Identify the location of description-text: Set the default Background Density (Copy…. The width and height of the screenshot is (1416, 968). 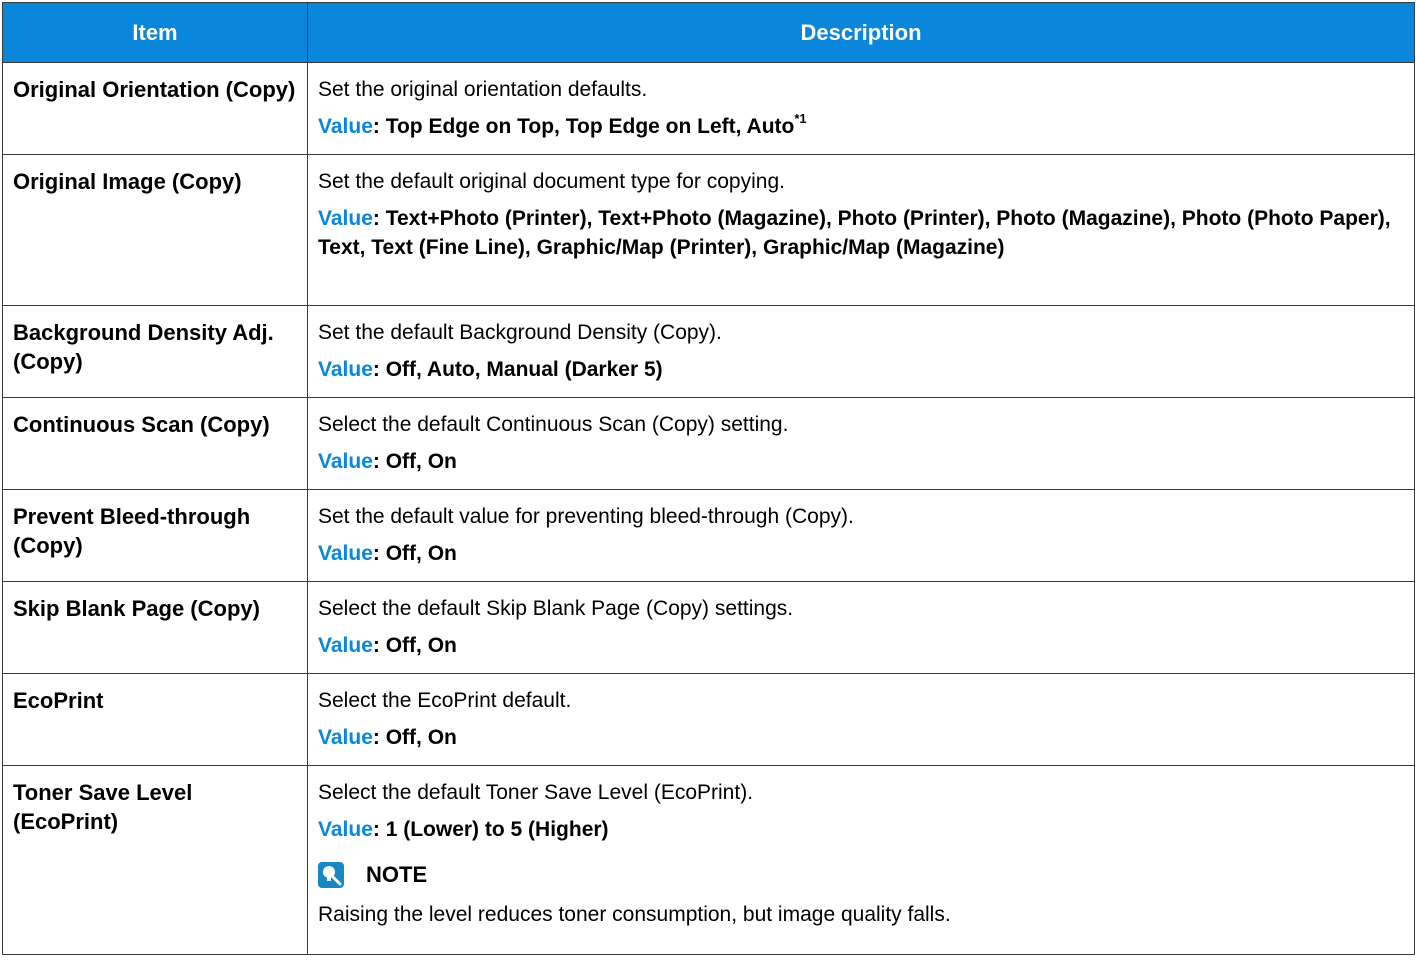
(520, 332).